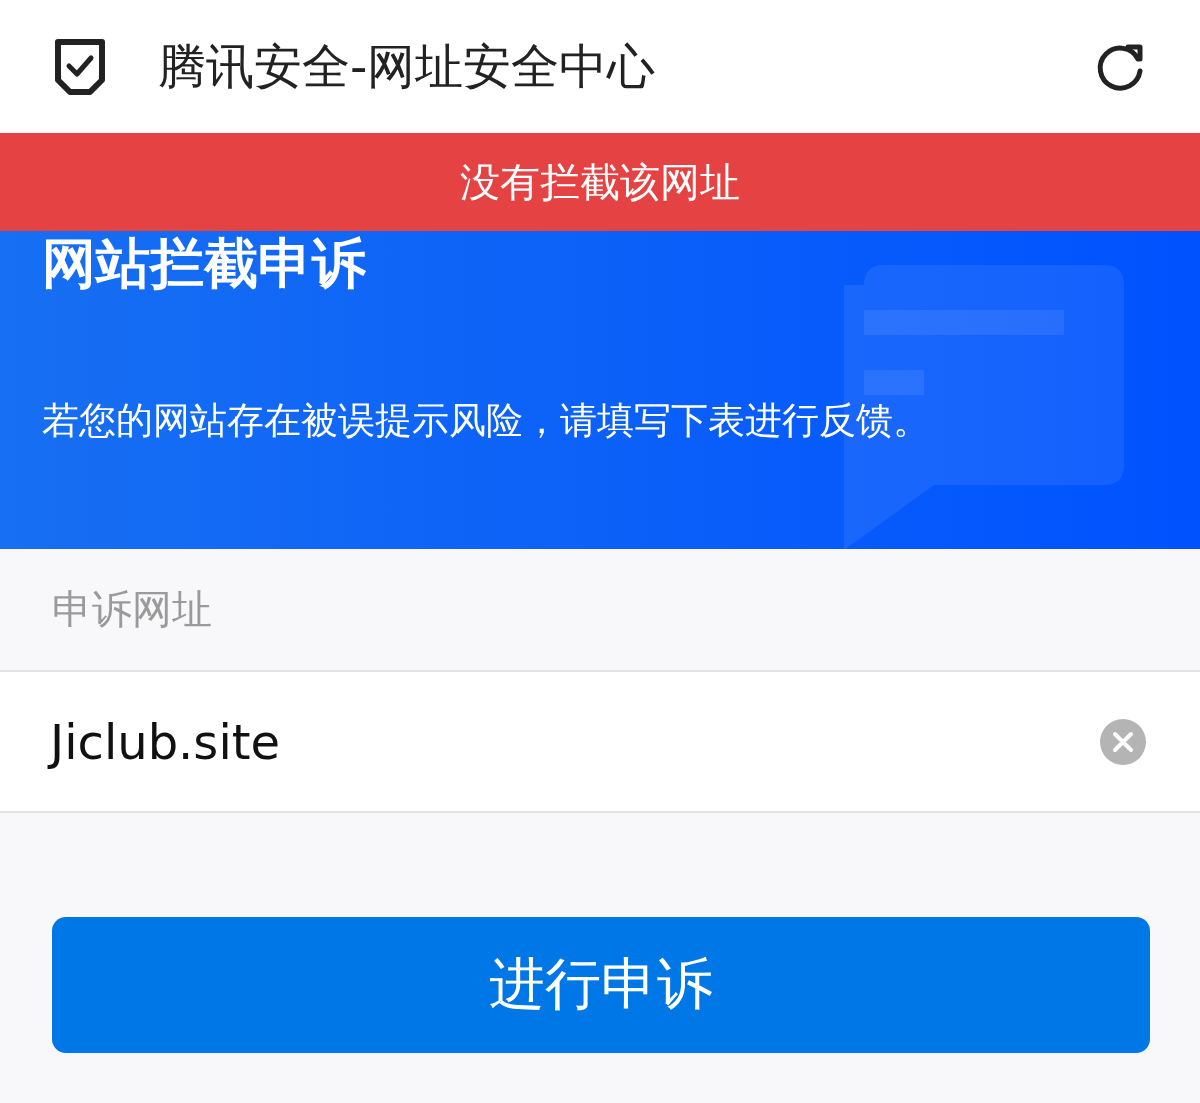  What do you see at coordinates (407, 66) in the screenshot?
I see `page-title: 腾讯安全-网址安全中心` at bounding box center [407, 66].